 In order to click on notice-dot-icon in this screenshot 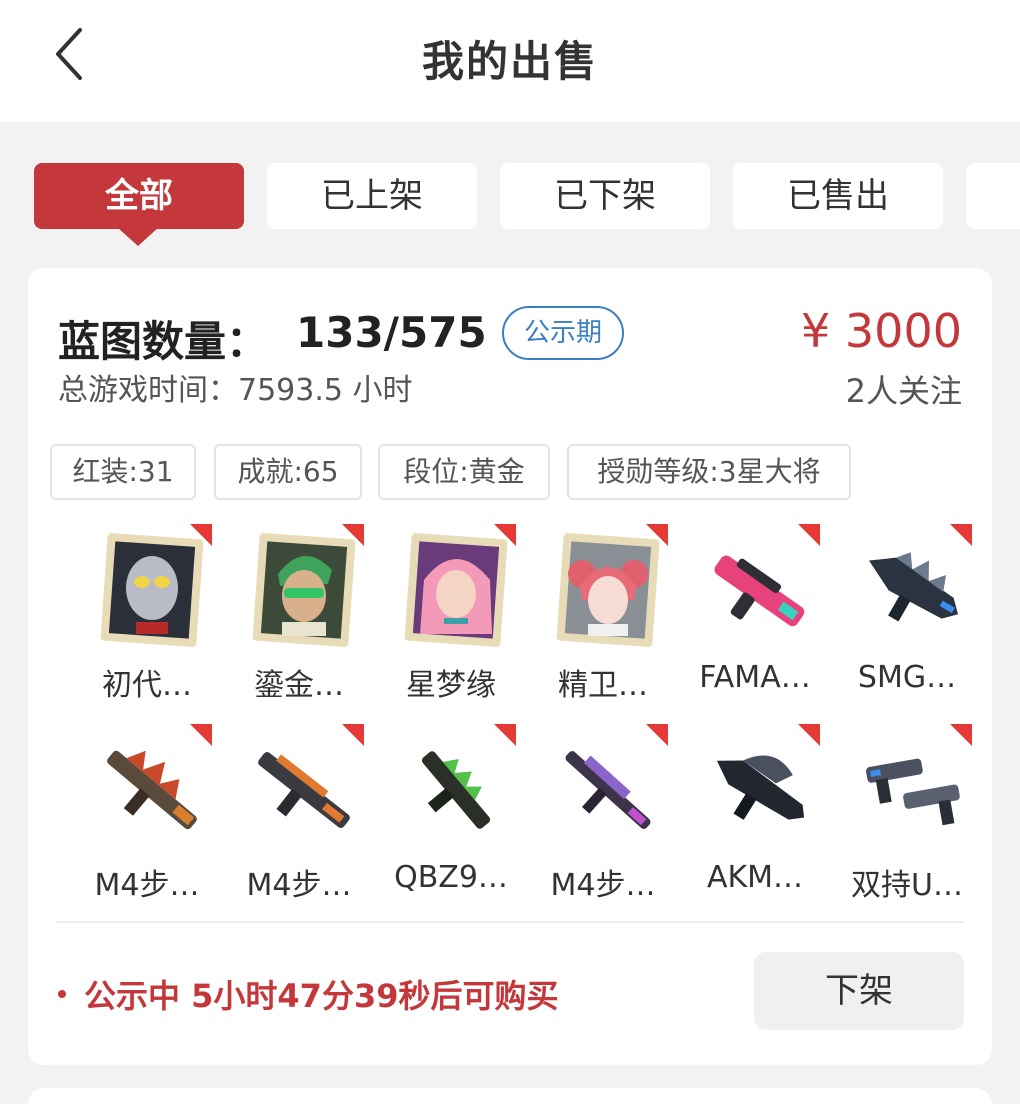, I will do `click(62, 994)`.